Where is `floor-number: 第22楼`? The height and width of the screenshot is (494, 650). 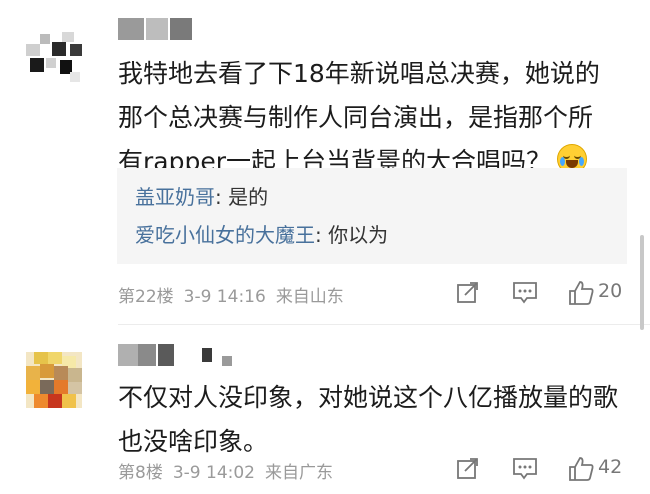 floor-number: 第22楼 is located at coordinates (146, 297).